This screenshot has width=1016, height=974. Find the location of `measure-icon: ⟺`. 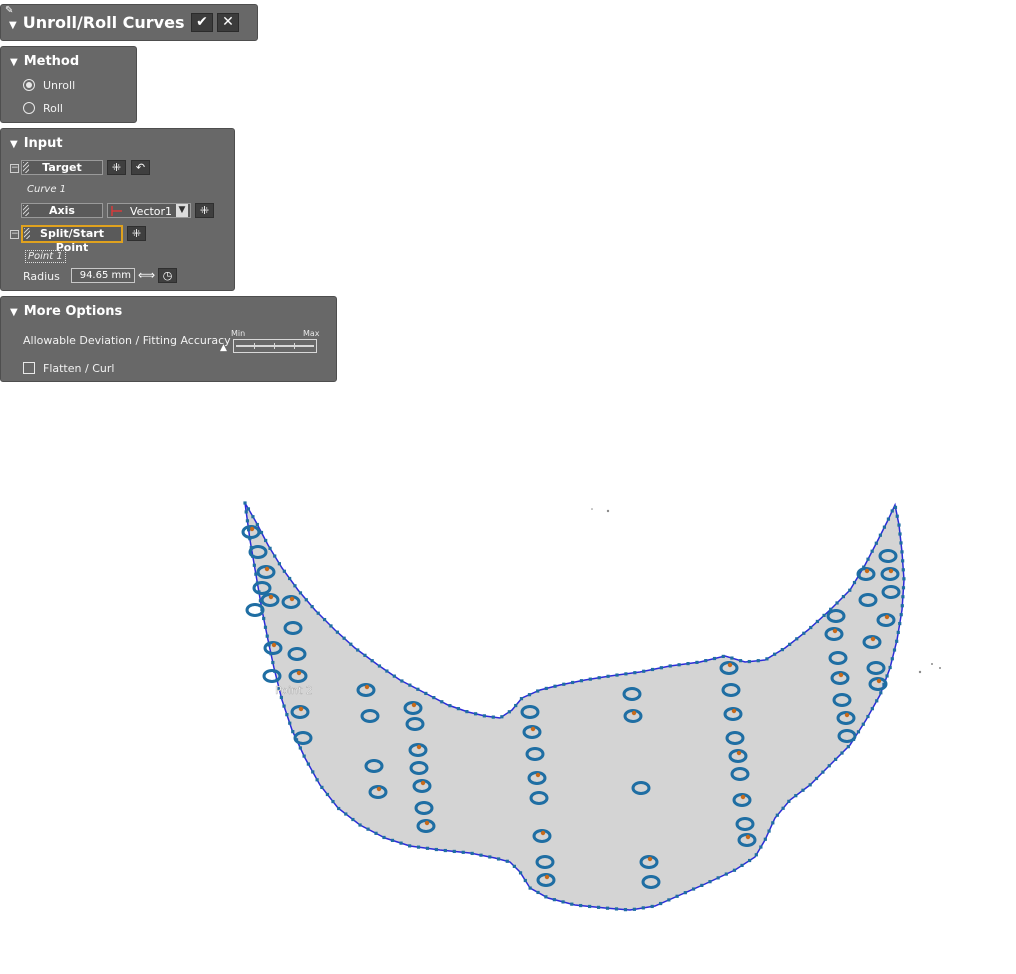

measure-icon: ⟺ is located at coordinates (146, 275).